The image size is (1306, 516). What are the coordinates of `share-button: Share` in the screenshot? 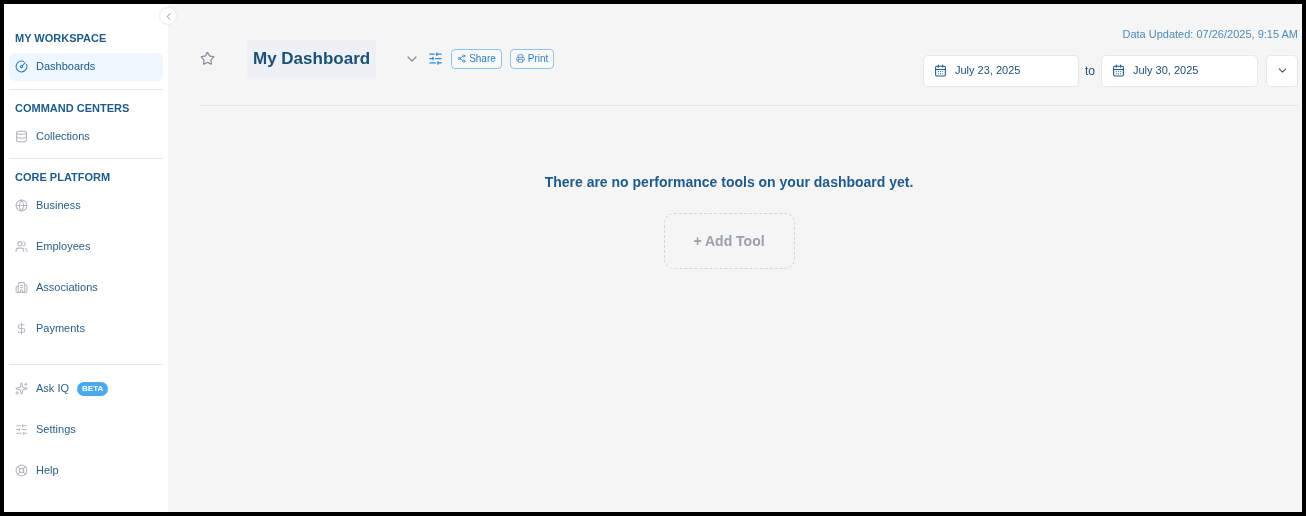 It's located at (476, 58).